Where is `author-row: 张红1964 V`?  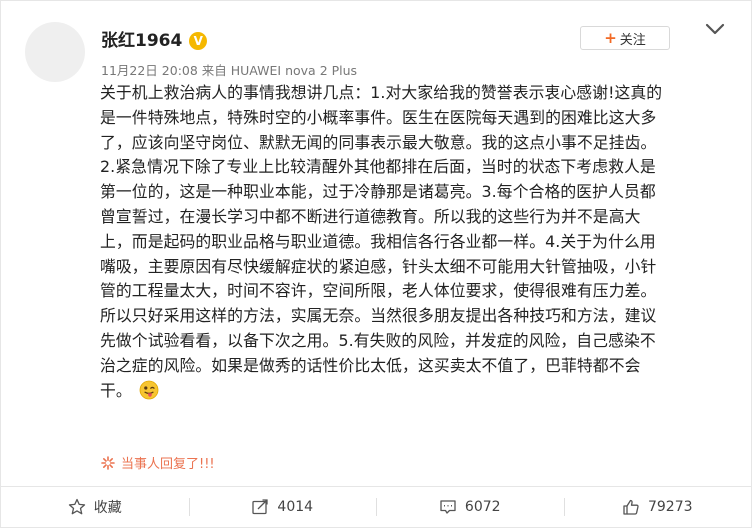 author-row: 张红1964 V is located at coordinates (154, 41).